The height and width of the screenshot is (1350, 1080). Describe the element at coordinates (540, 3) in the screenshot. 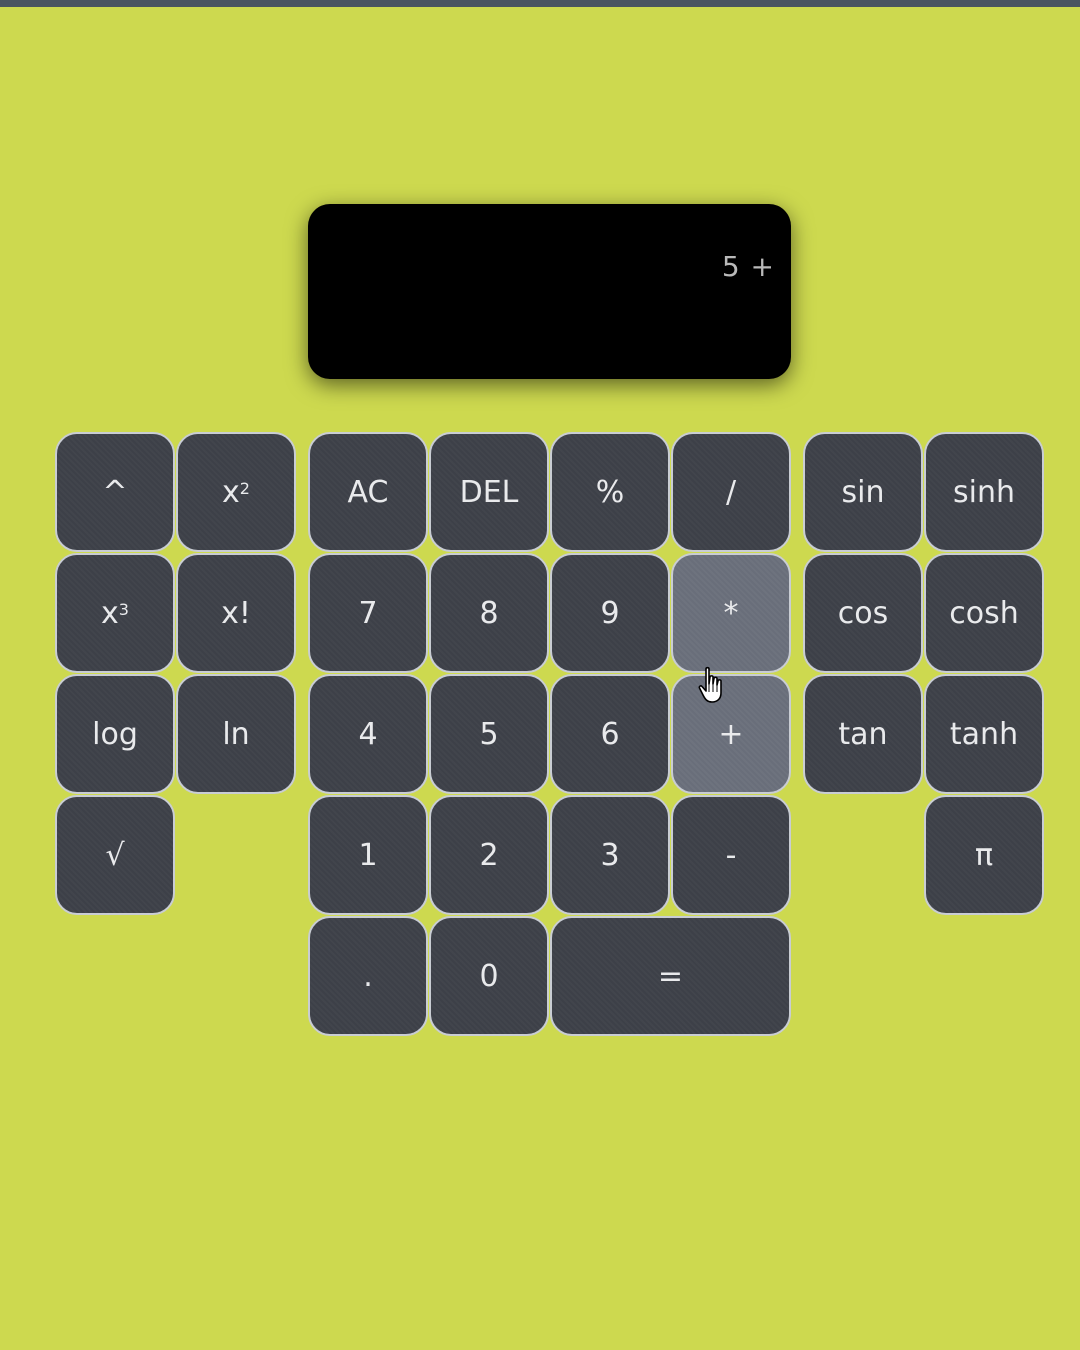

I see `top-strip` at that location.